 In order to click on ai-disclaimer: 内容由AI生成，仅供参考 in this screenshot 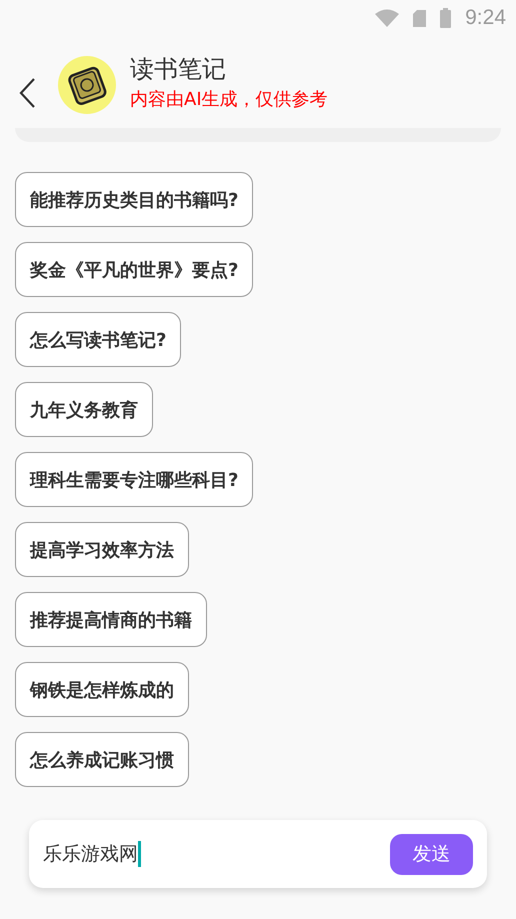, I will do `click(229, 99)`.